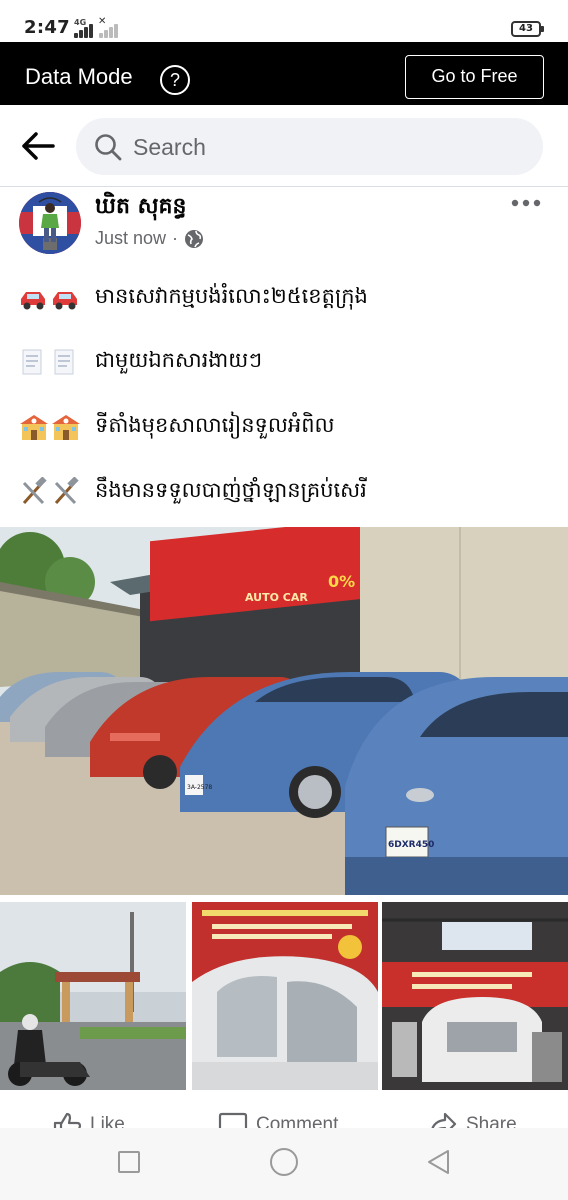 The image size is (568, 1200). I want to click on back-arrow-icon, so click(38, 146).